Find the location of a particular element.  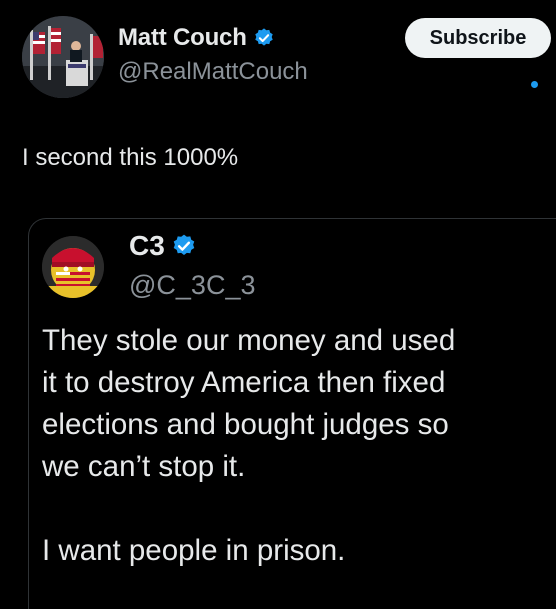

quoted-text-line: it to destroy America then fixed is located at coordinates (244, 382).